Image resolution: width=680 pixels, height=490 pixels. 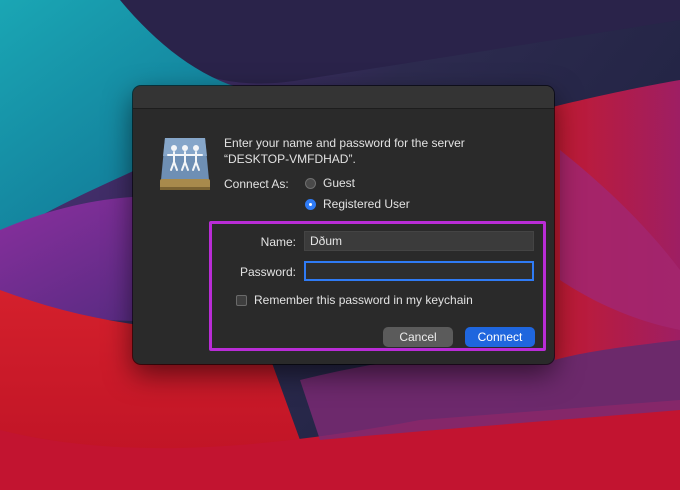 I want to click on message-line-2: “DESKTOP-VMFDHAD”., so click(x=290, y=159).